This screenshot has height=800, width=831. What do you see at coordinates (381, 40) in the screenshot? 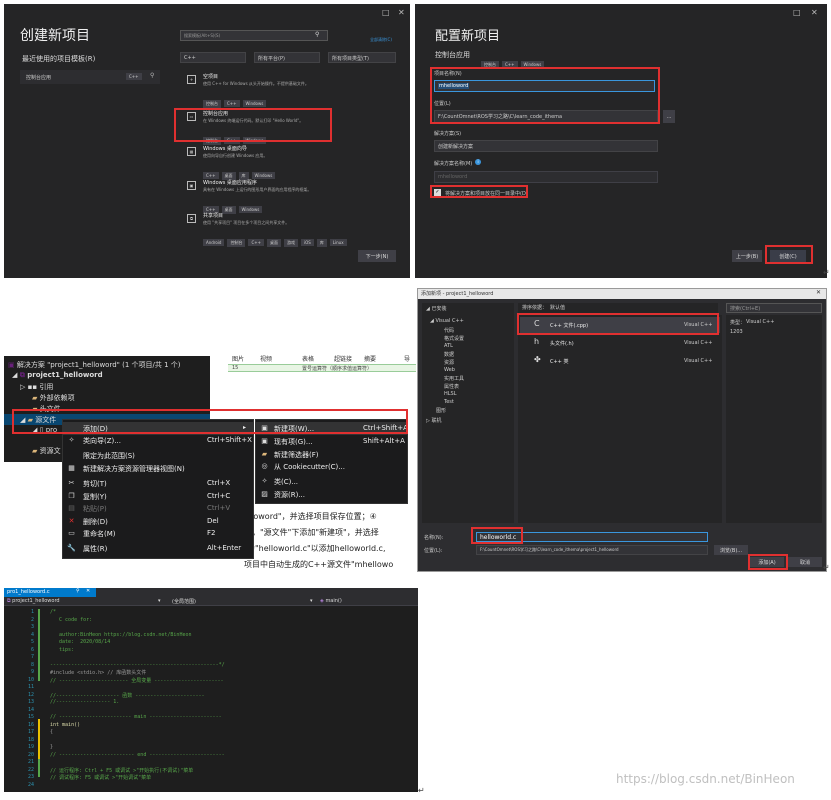
I see `clear-all-link: 全部清除(C)` at bounding box center [381, 40].